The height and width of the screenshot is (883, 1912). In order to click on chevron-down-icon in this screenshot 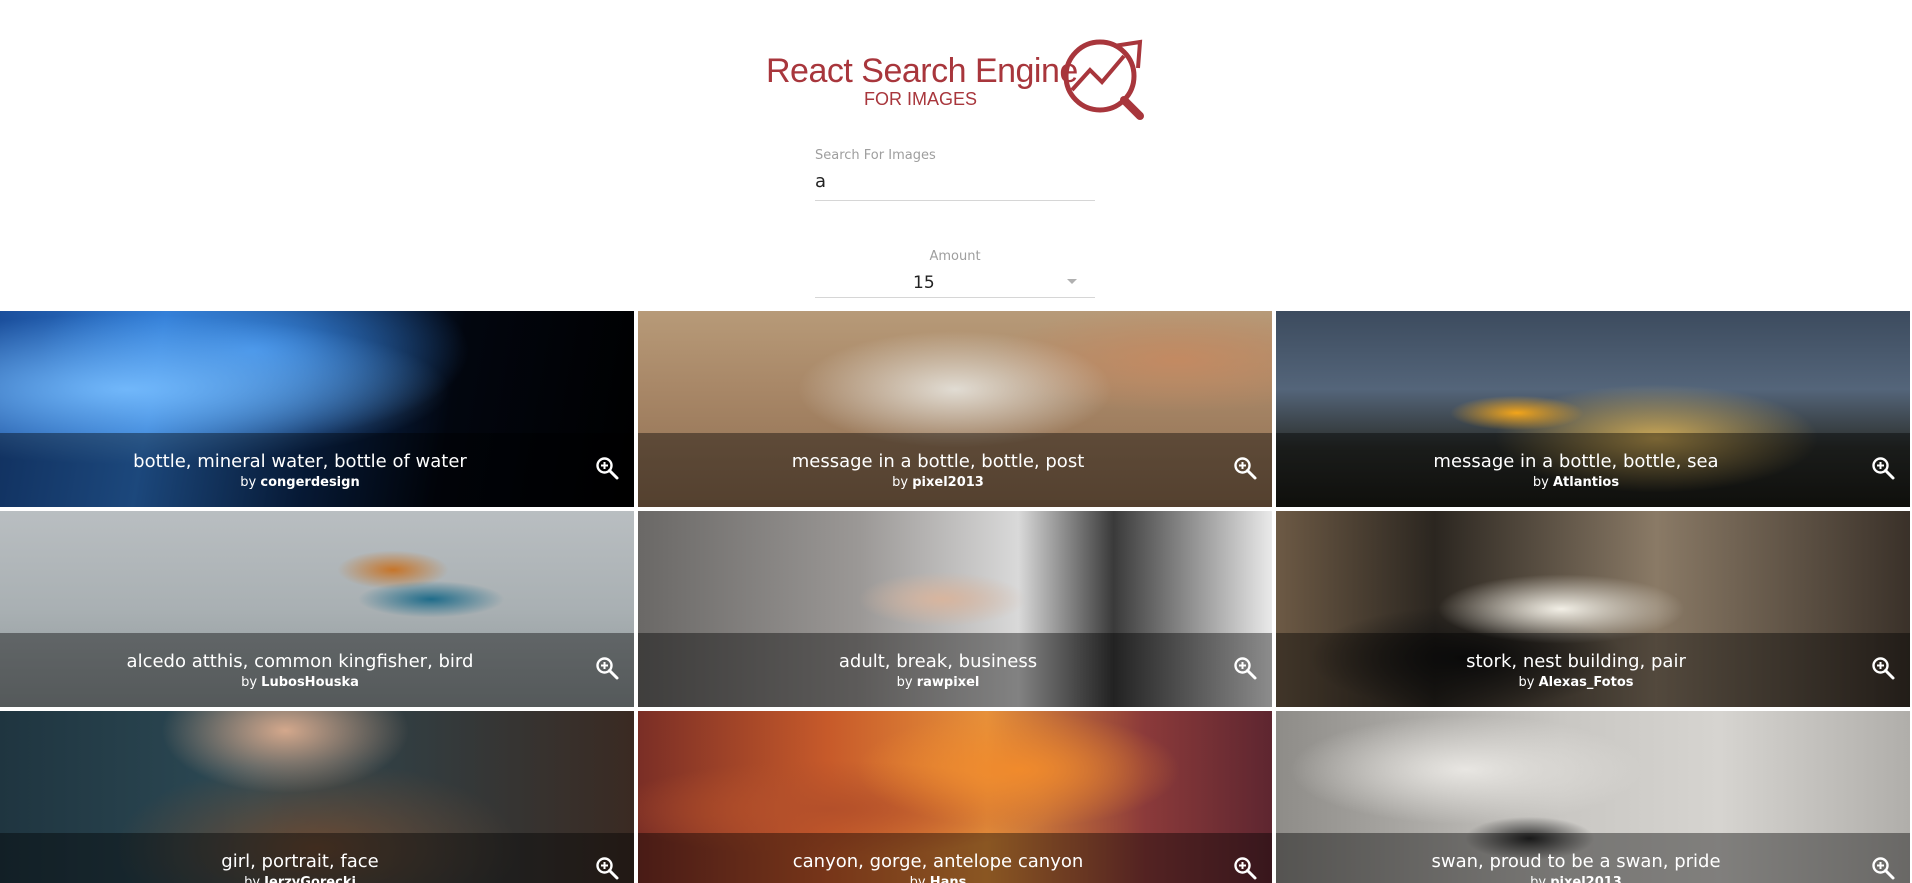, I will do `click(1072, 281)`.